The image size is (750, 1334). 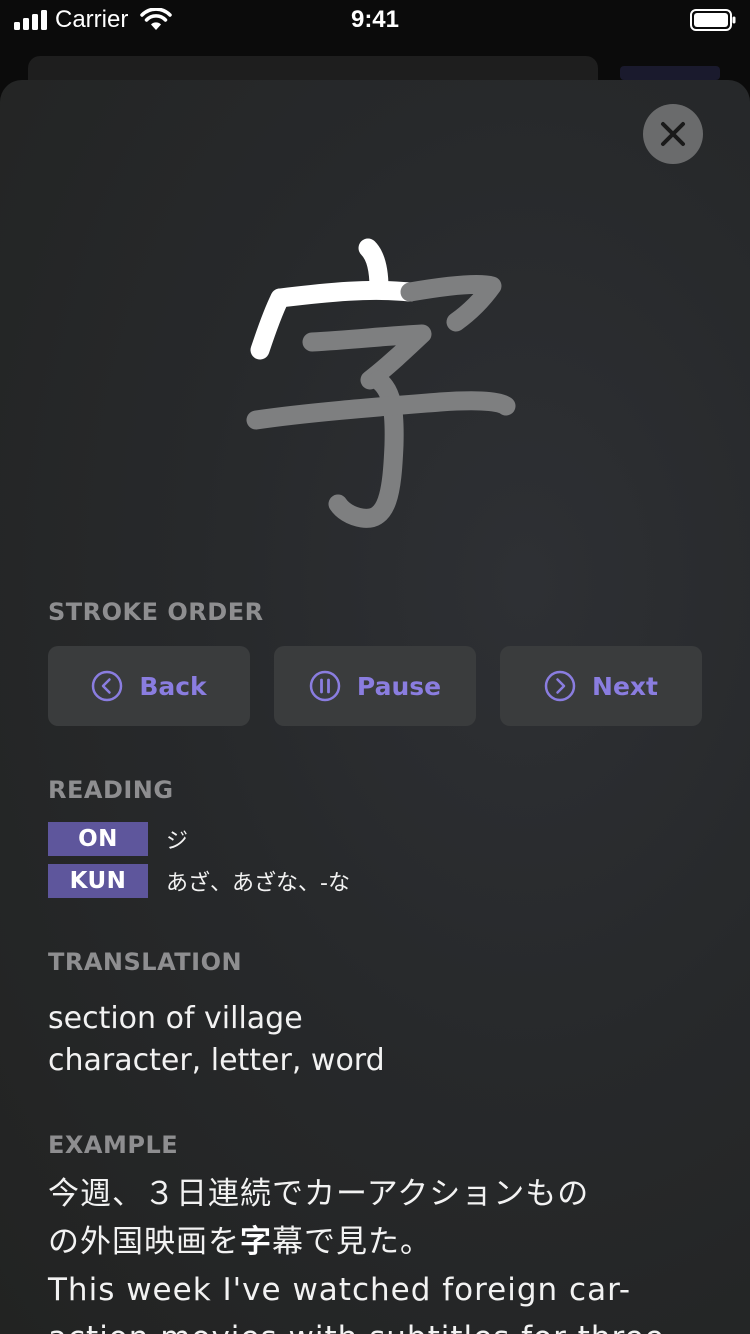 I want to click on on-reading-row: ON ジ, so click(x=118, y=839).